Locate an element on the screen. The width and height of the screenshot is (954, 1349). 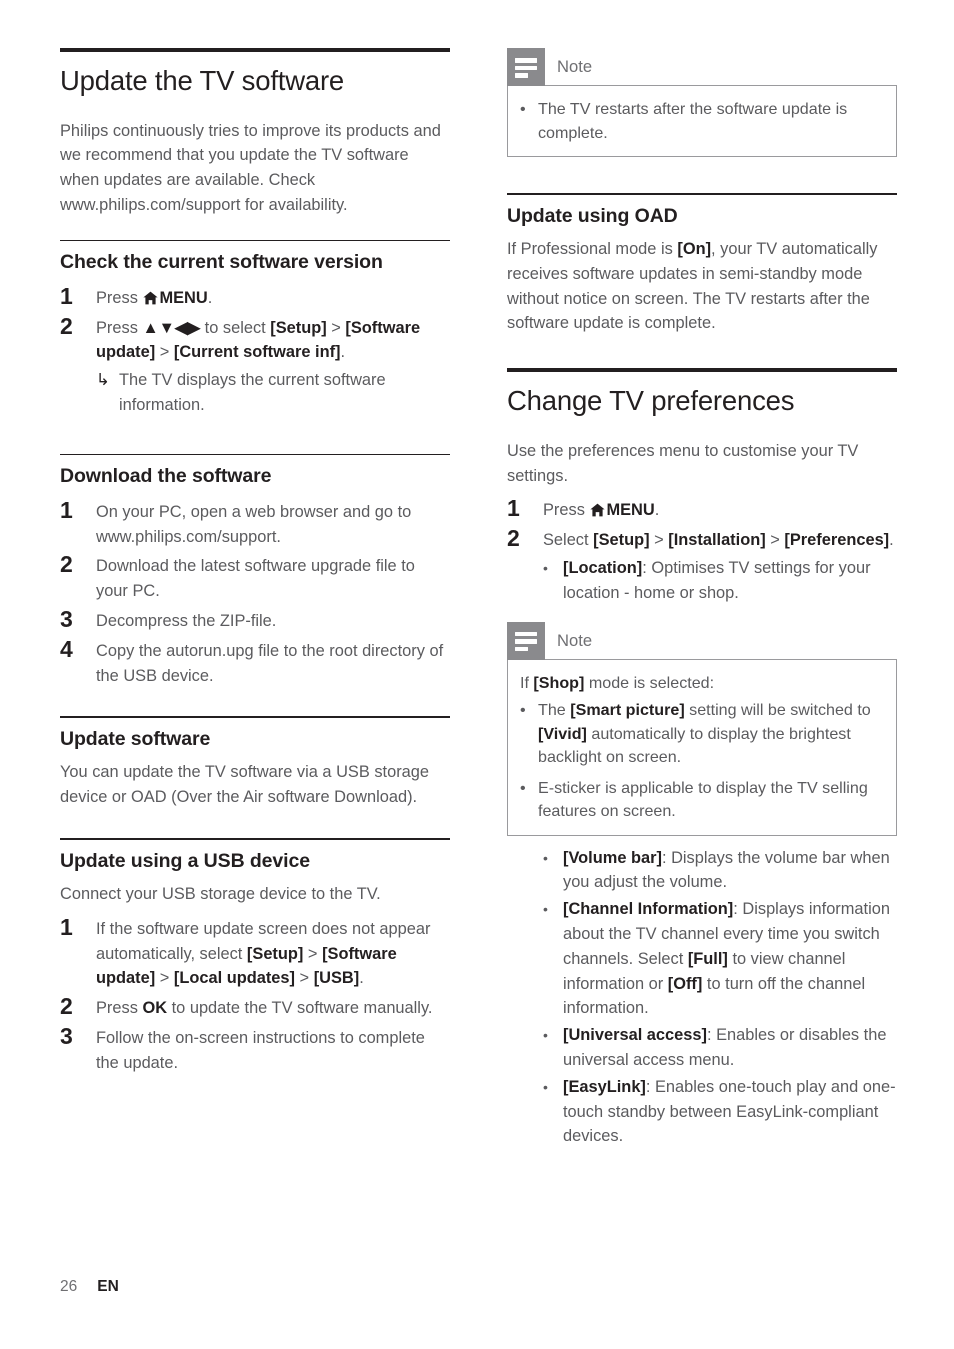
menu-value-shop: [Shop] is located at coordinates (559, 682).